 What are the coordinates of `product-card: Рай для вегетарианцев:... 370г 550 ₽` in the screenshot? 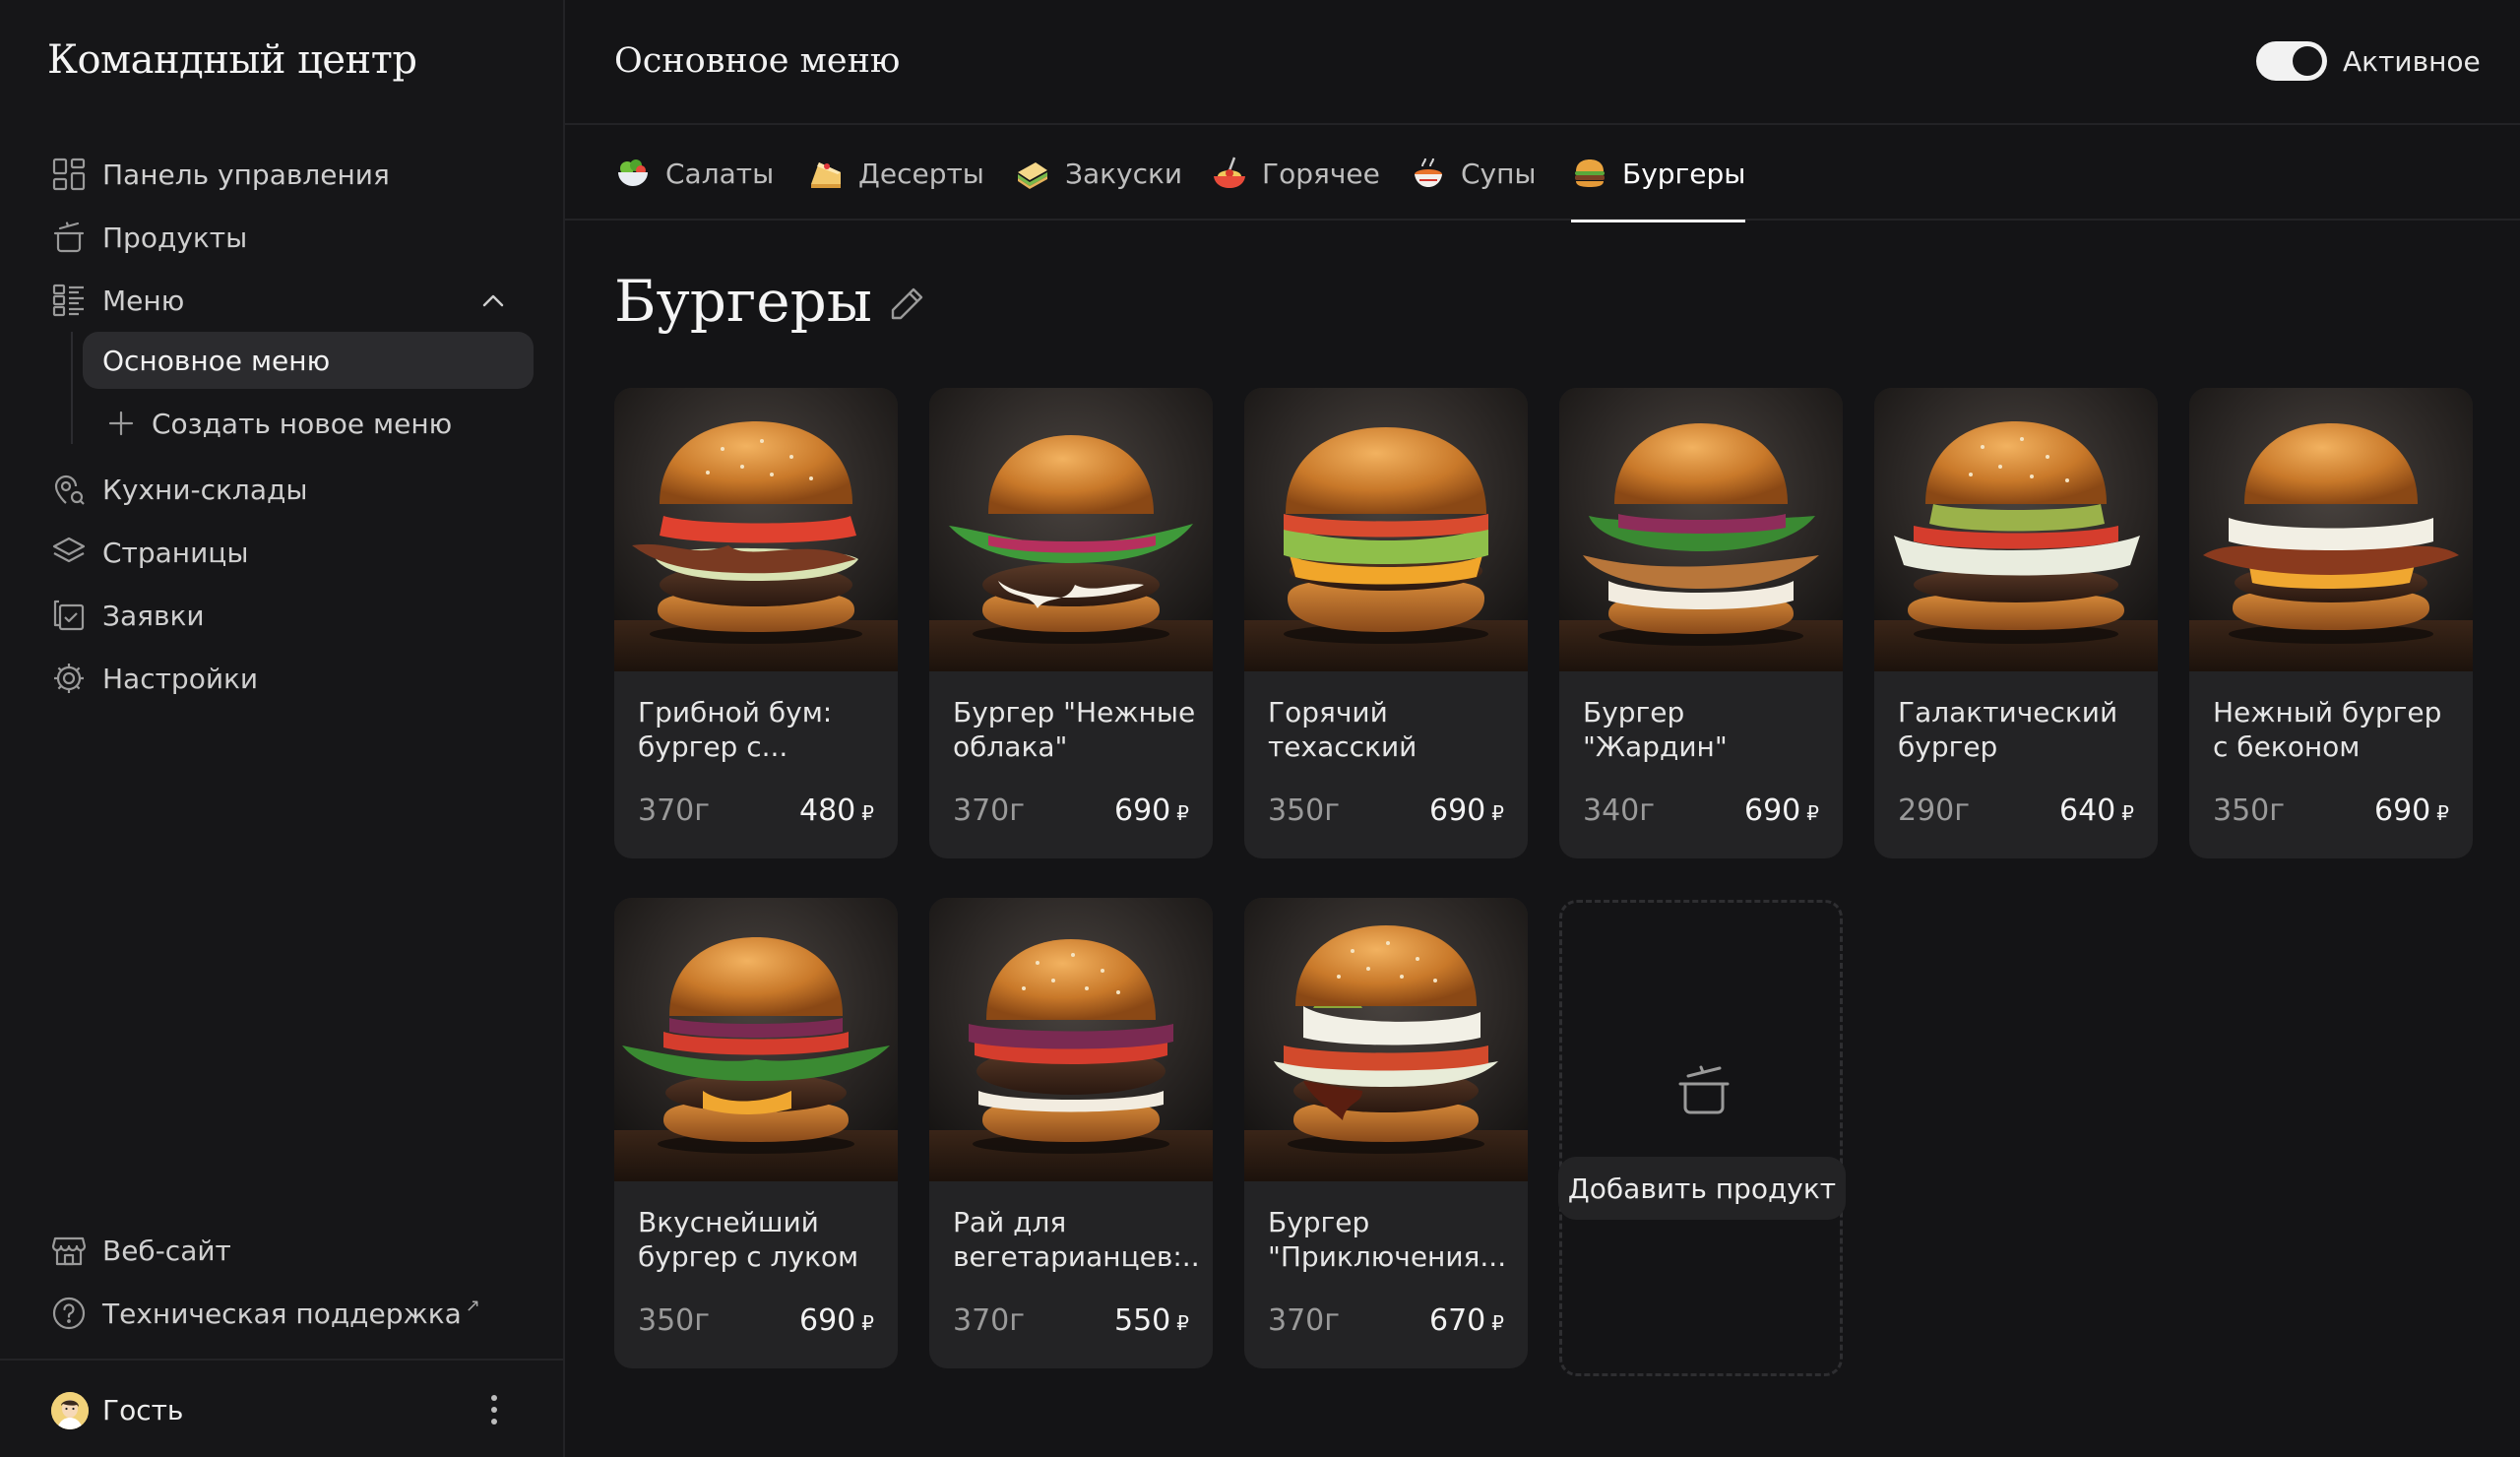 It's located at (1071, 1133).